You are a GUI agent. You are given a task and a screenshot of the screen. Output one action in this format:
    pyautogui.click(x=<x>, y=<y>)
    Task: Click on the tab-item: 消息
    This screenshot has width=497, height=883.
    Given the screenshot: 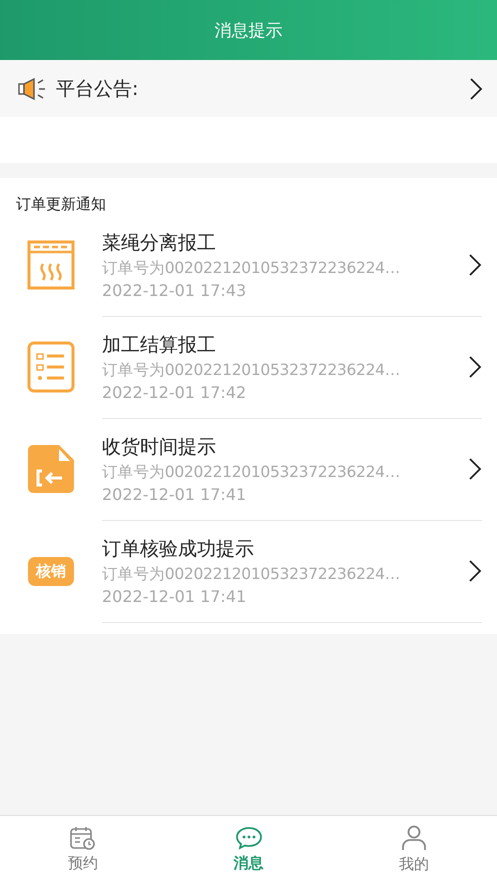 What is the action you would take?
    pyautogui.click(x=249, y=849)
    